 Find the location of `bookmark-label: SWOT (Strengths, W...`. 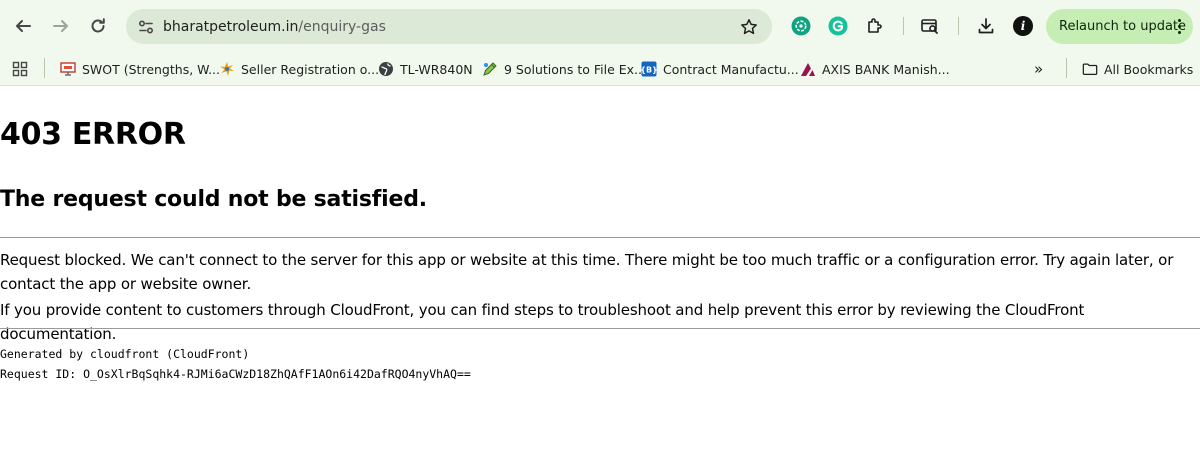

bookmark-label: SWOT (Strengths, W... is located at coordinates (151, 69).